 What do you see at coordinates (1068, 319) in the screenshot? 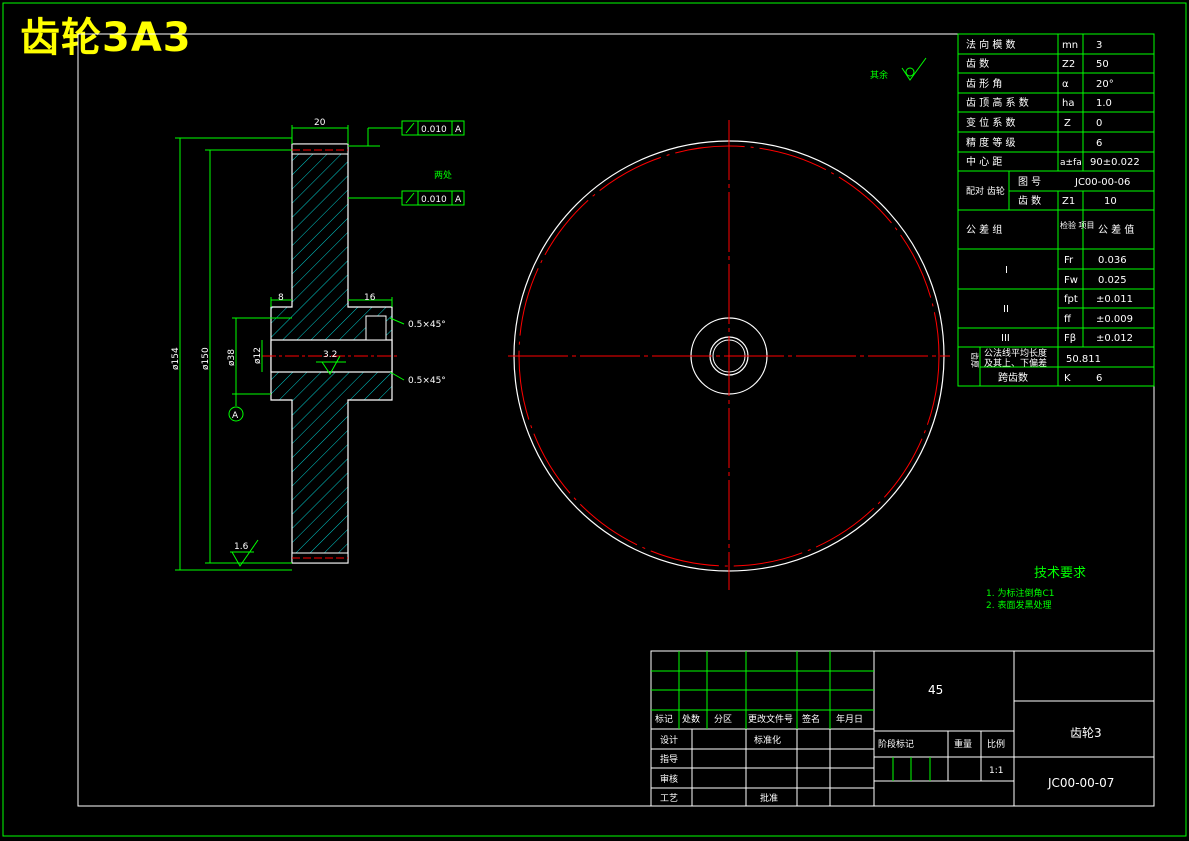
I see `tol-sym-2b: ff` at bounding box center [1068, 319].